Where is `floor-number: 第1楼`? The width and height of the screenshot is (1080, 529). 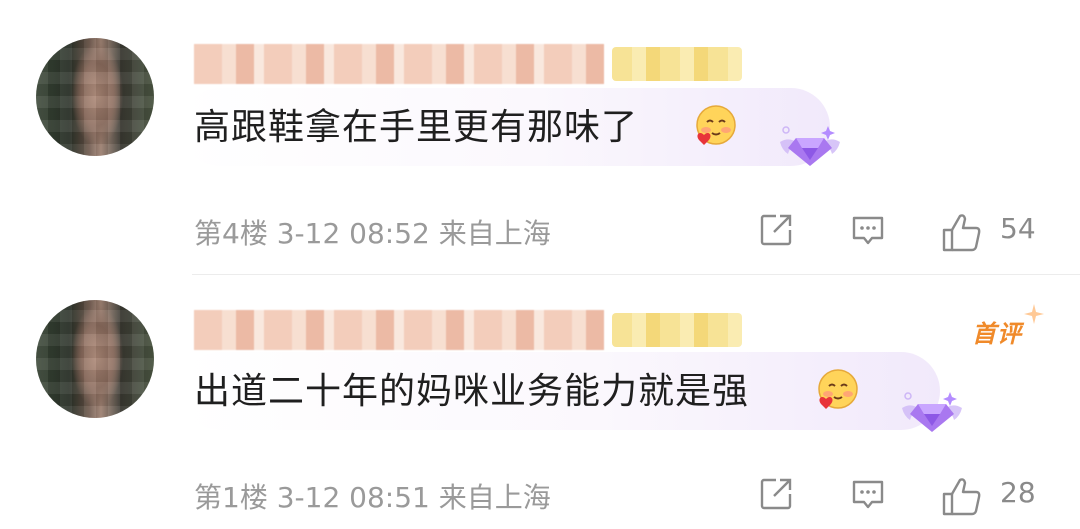
floor-number: 第1楼 is located at coordinates (231, 497).